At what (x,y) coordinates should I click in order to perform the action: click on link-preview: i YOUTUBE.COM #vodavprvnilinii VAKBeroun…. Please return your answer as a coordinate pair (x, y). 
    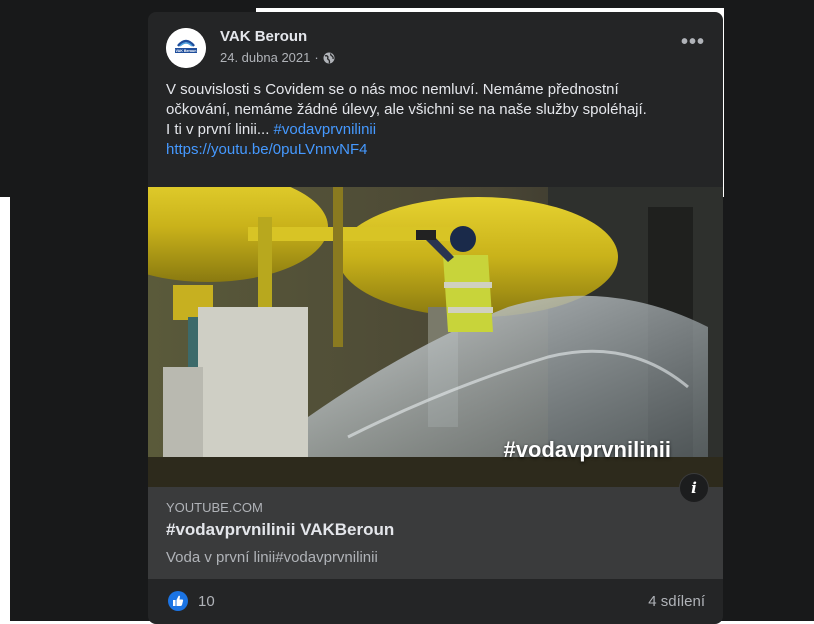
    Looking at the image, I should click on (435, 526).